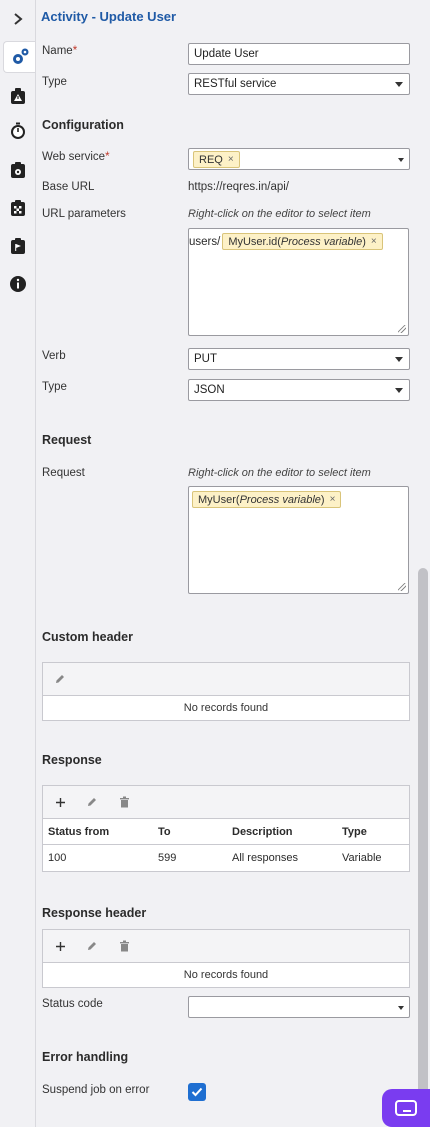 The width and height of the screenshot is (430, 1127). I want to click on request-editor: MyUser (Process variable) ×, so click(298, 540).